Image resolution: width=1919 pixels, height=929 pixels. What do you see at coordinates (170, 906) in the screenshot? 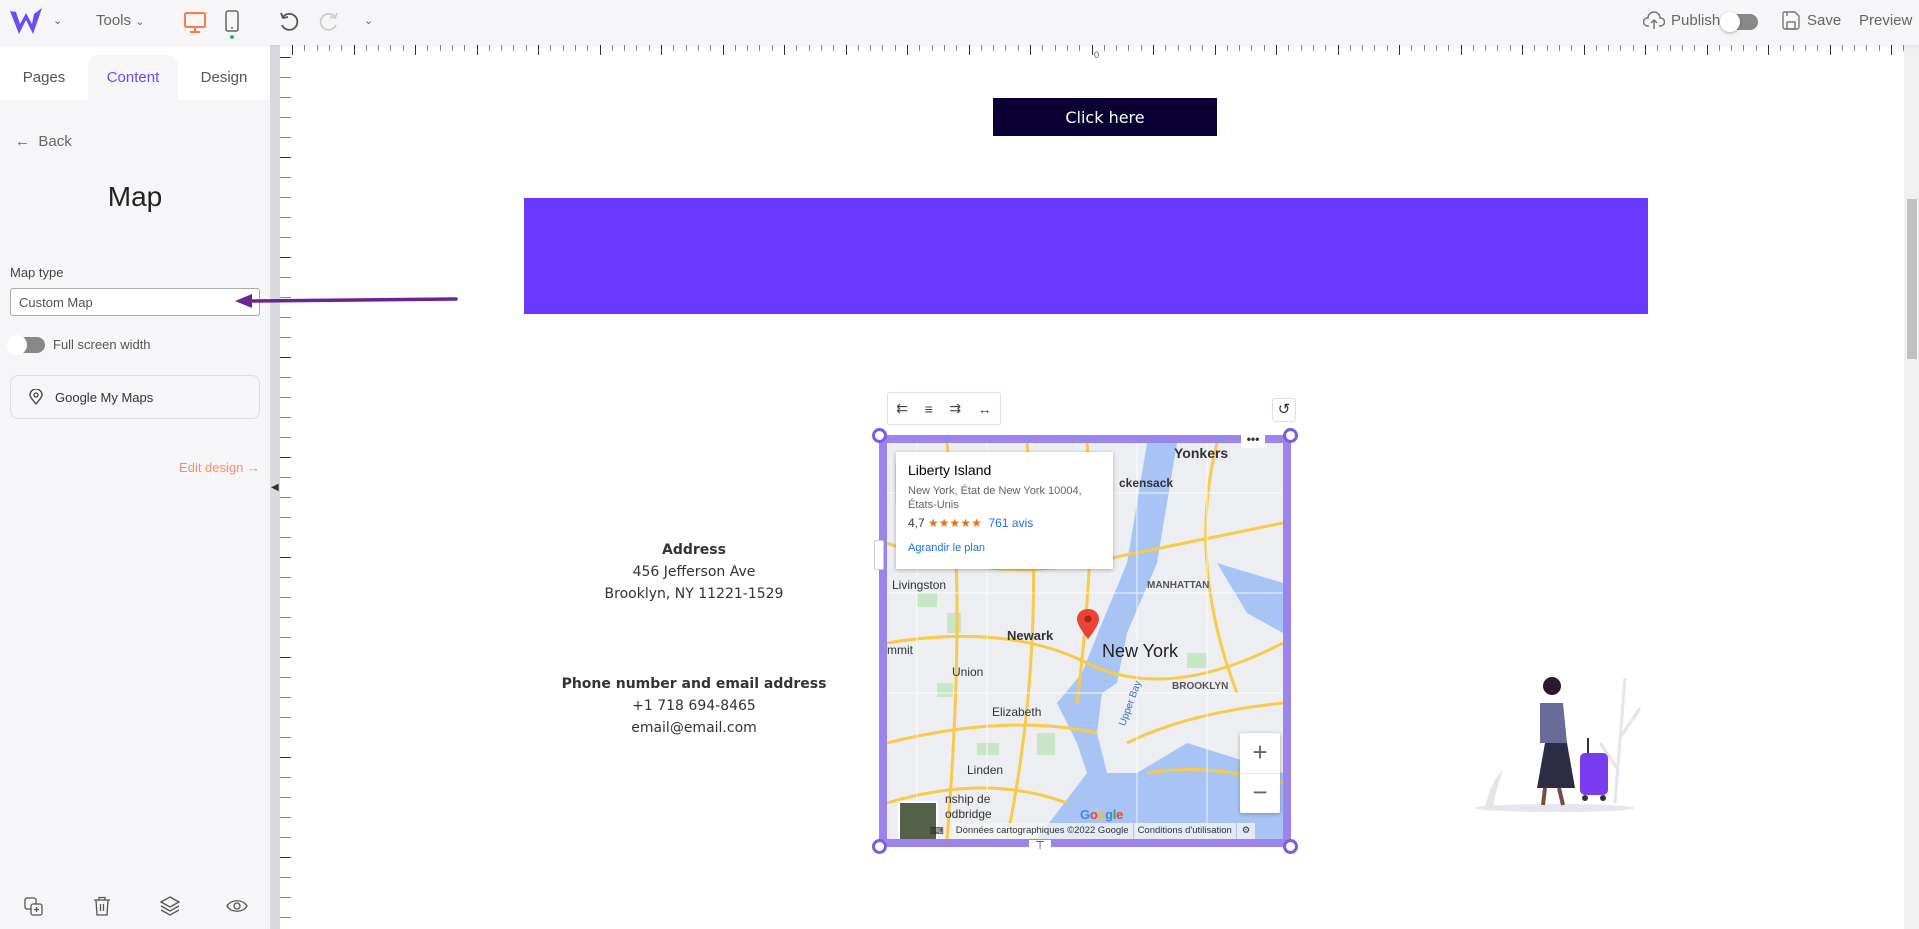
I see `layers-icon` at bounding box center [170, 906].